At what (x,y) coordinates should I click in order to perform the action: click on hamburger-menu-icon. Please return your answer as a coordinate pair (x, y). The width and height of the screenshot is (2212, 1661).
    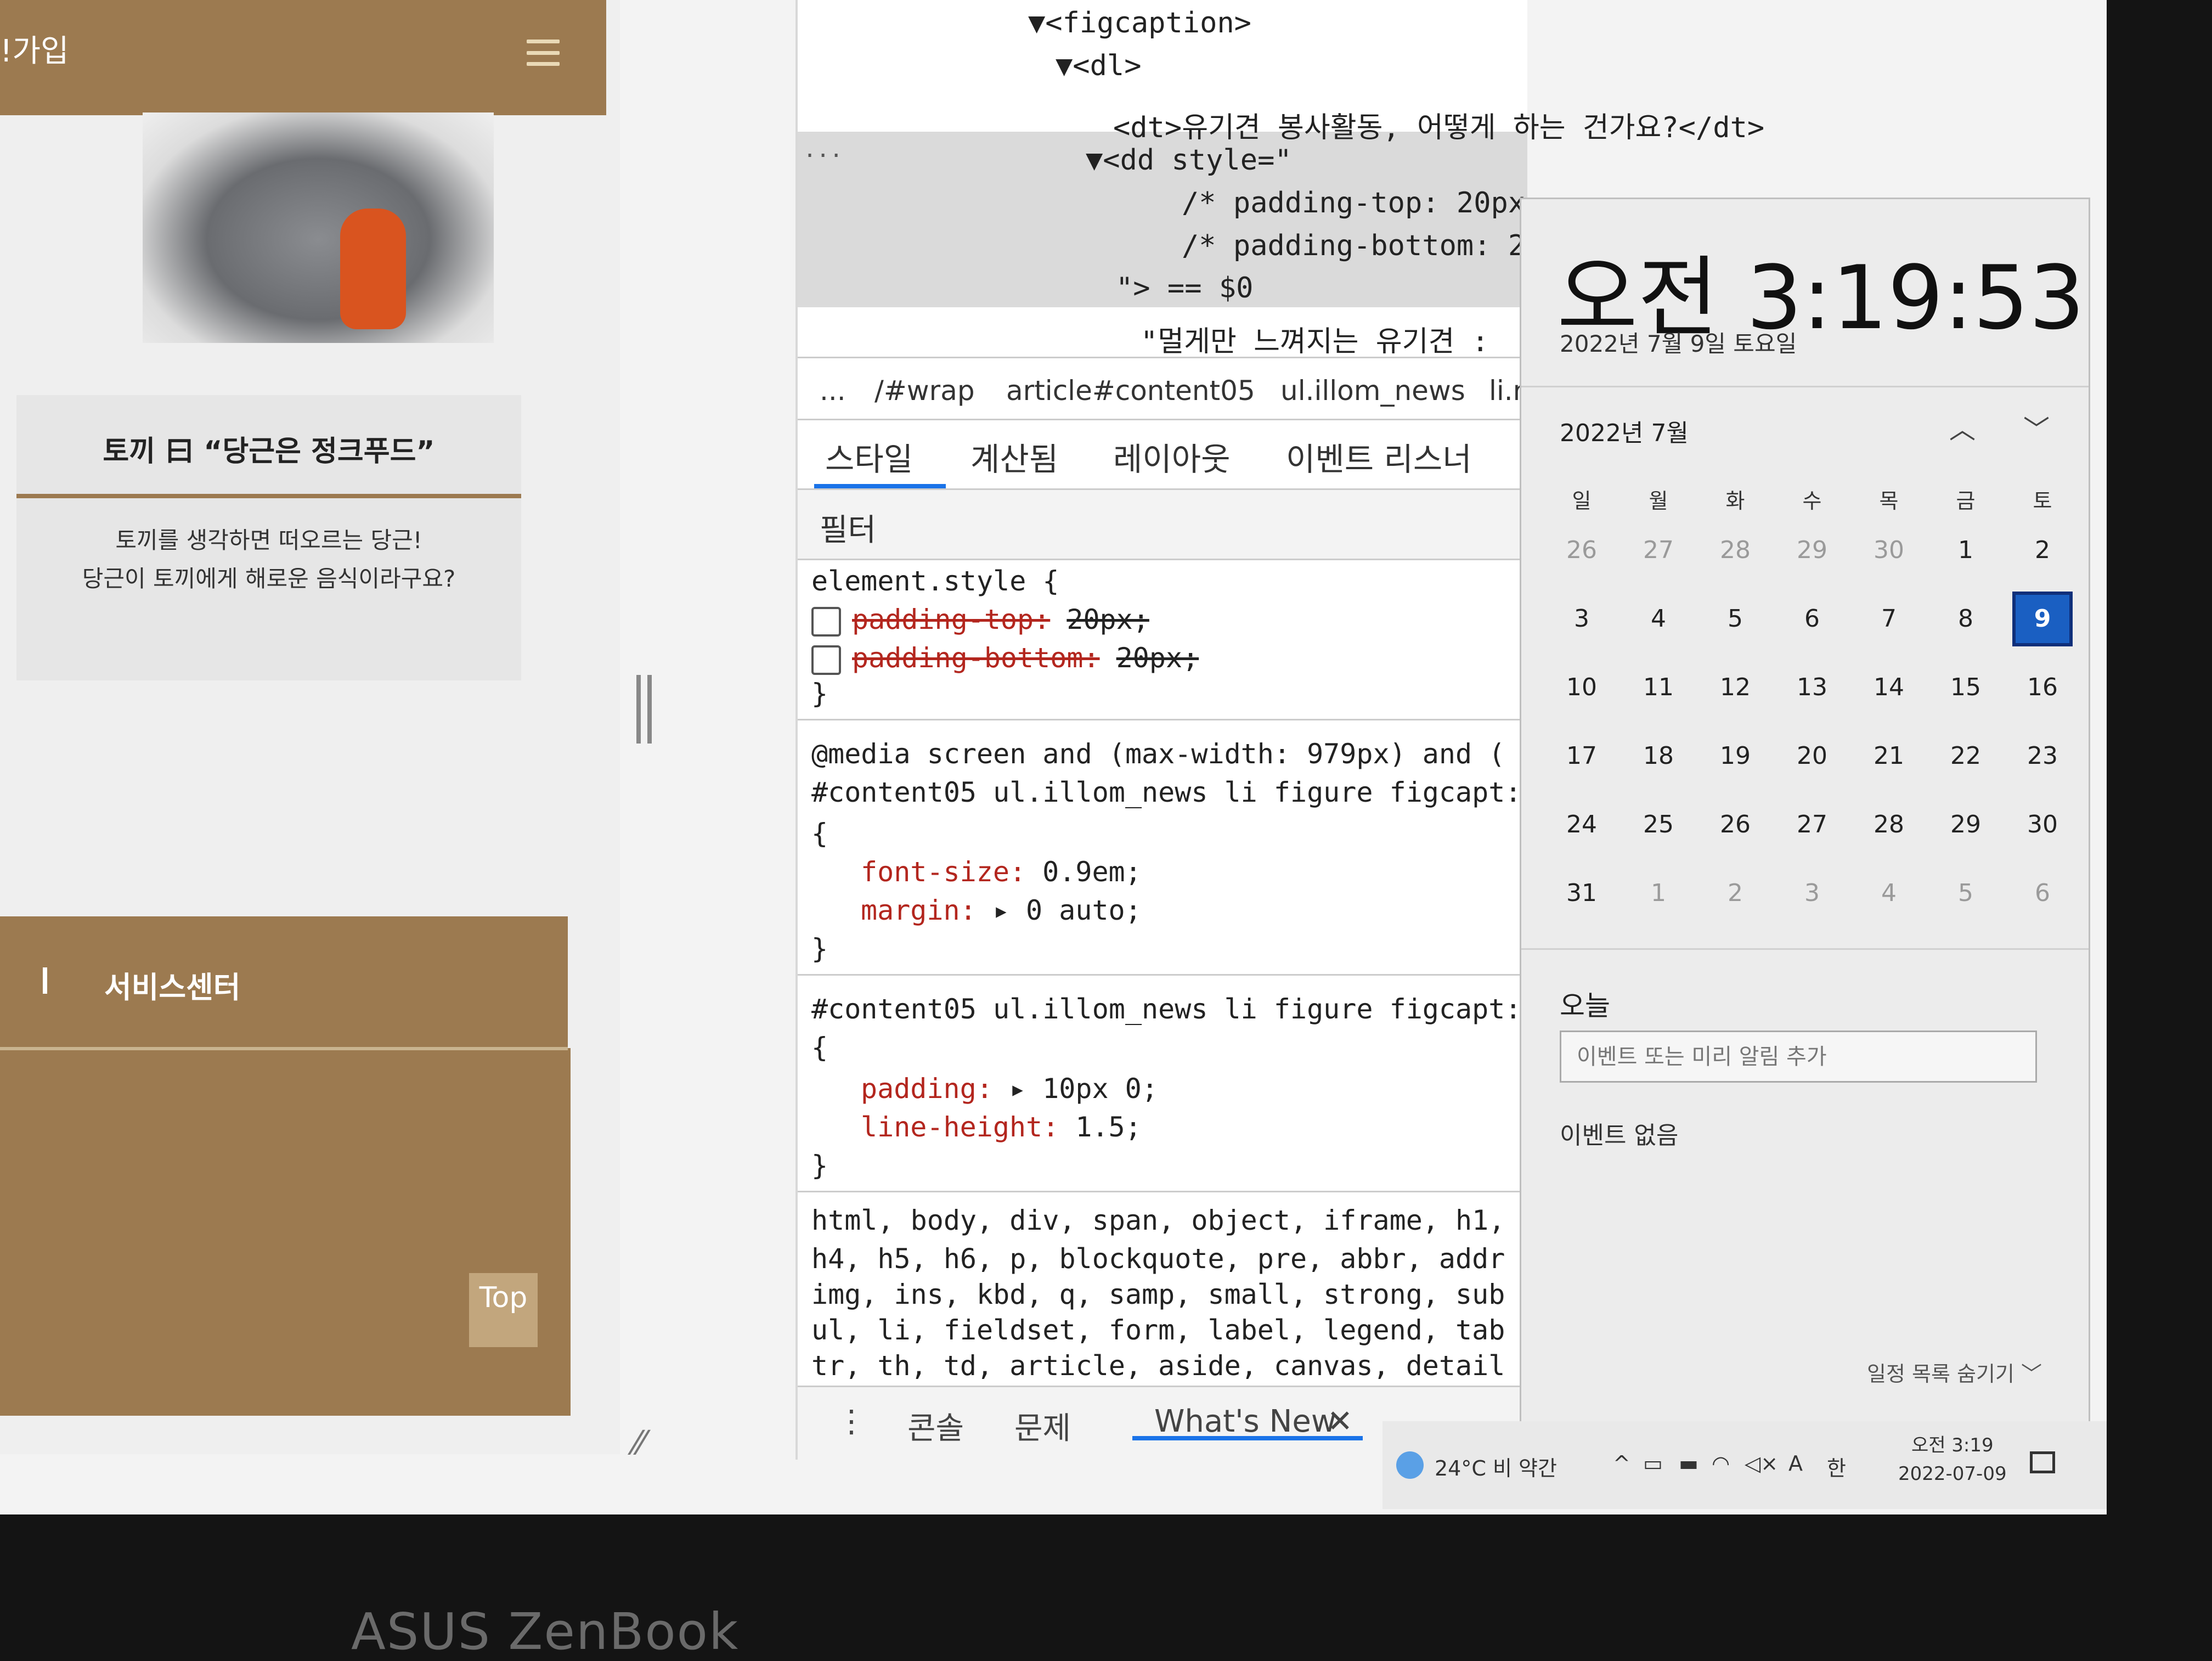
    Looking at the image, I should click on (543, 53).